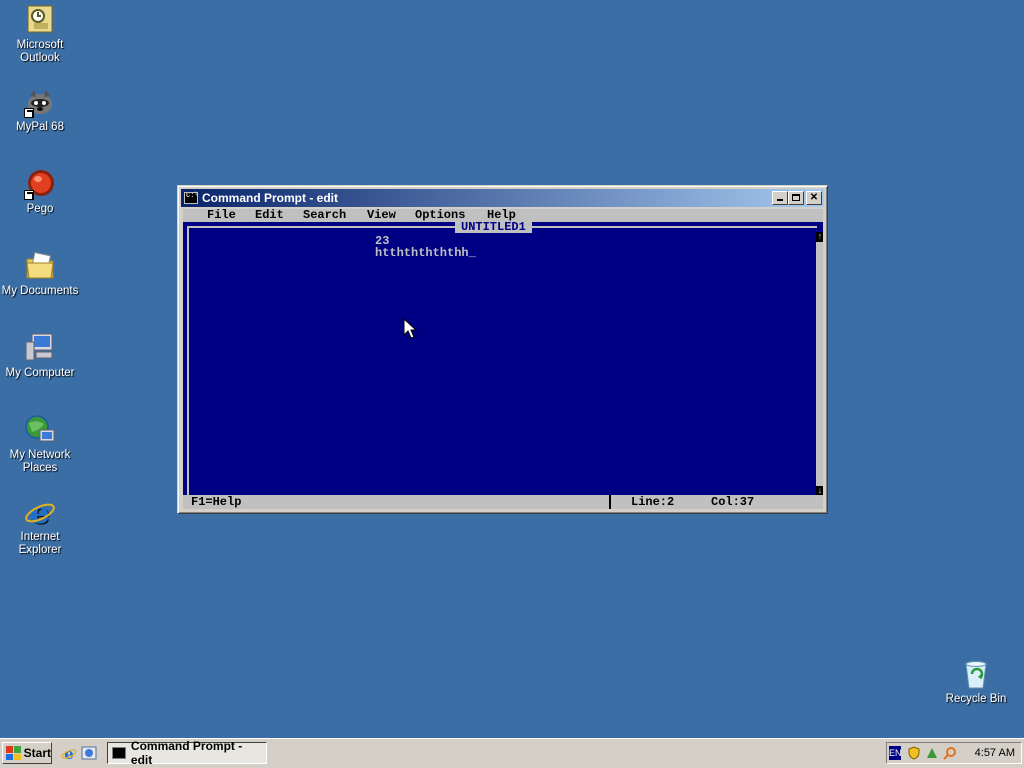  Describe the element at coordinates (269, 215) in the screenshot. I see `menu-edit: Edit` at that location.